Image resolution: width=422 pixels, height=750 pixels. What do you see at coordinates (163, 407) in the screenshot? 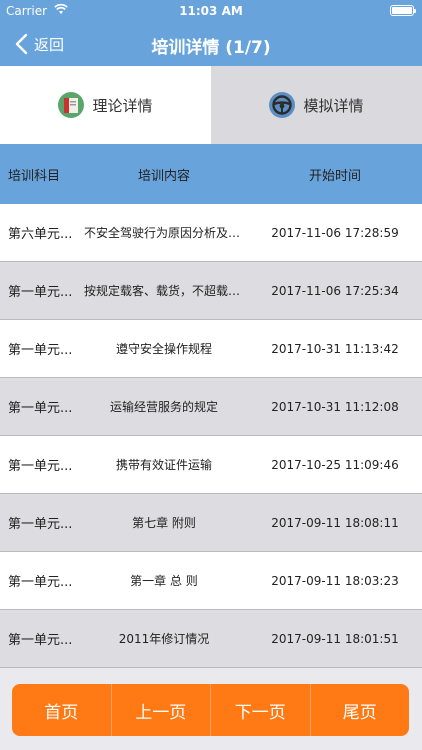
I see `cell-content: 运输经营服务的规定` at bounding box center [163, 407].